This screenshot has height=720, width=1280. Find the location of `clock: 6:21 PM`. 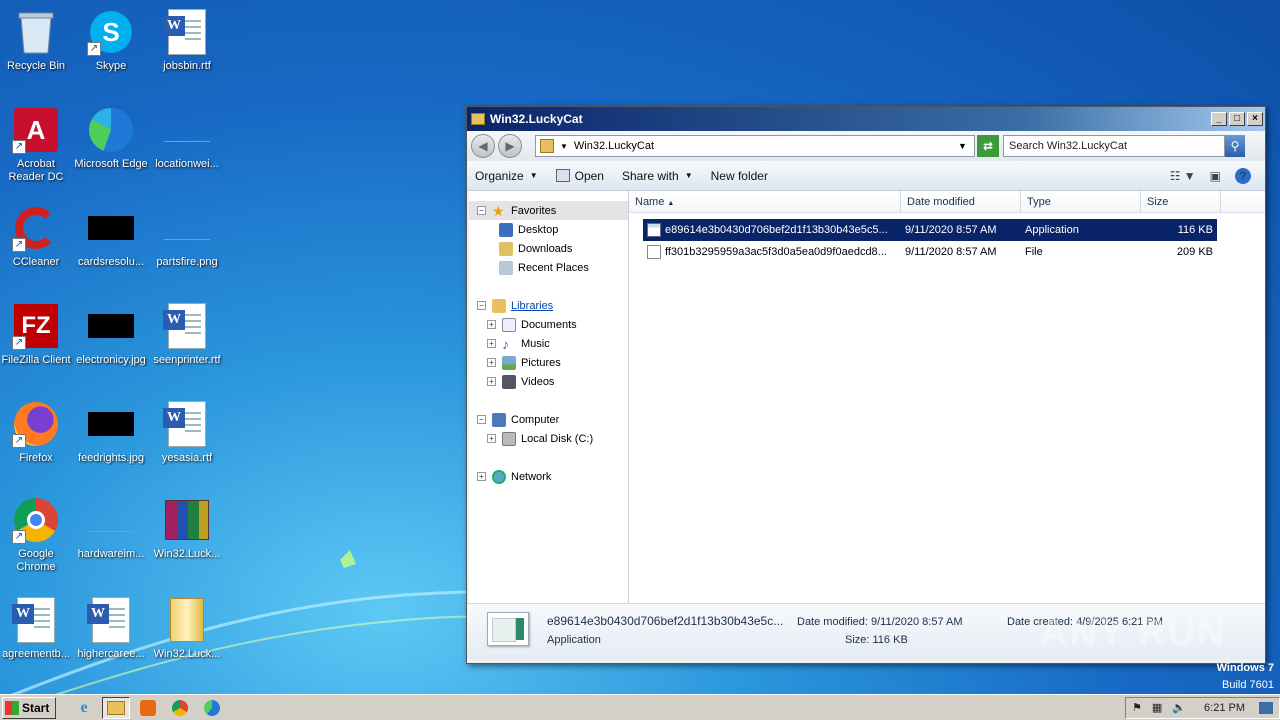

clock: 6:21 PM is located at coordinates (1224, 708).